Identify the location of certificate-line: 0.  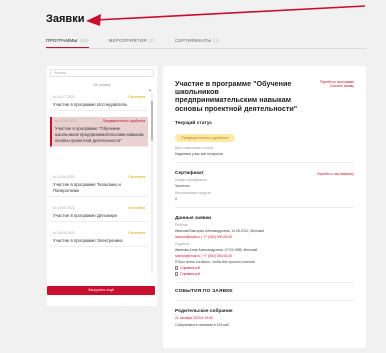
(176, 198).